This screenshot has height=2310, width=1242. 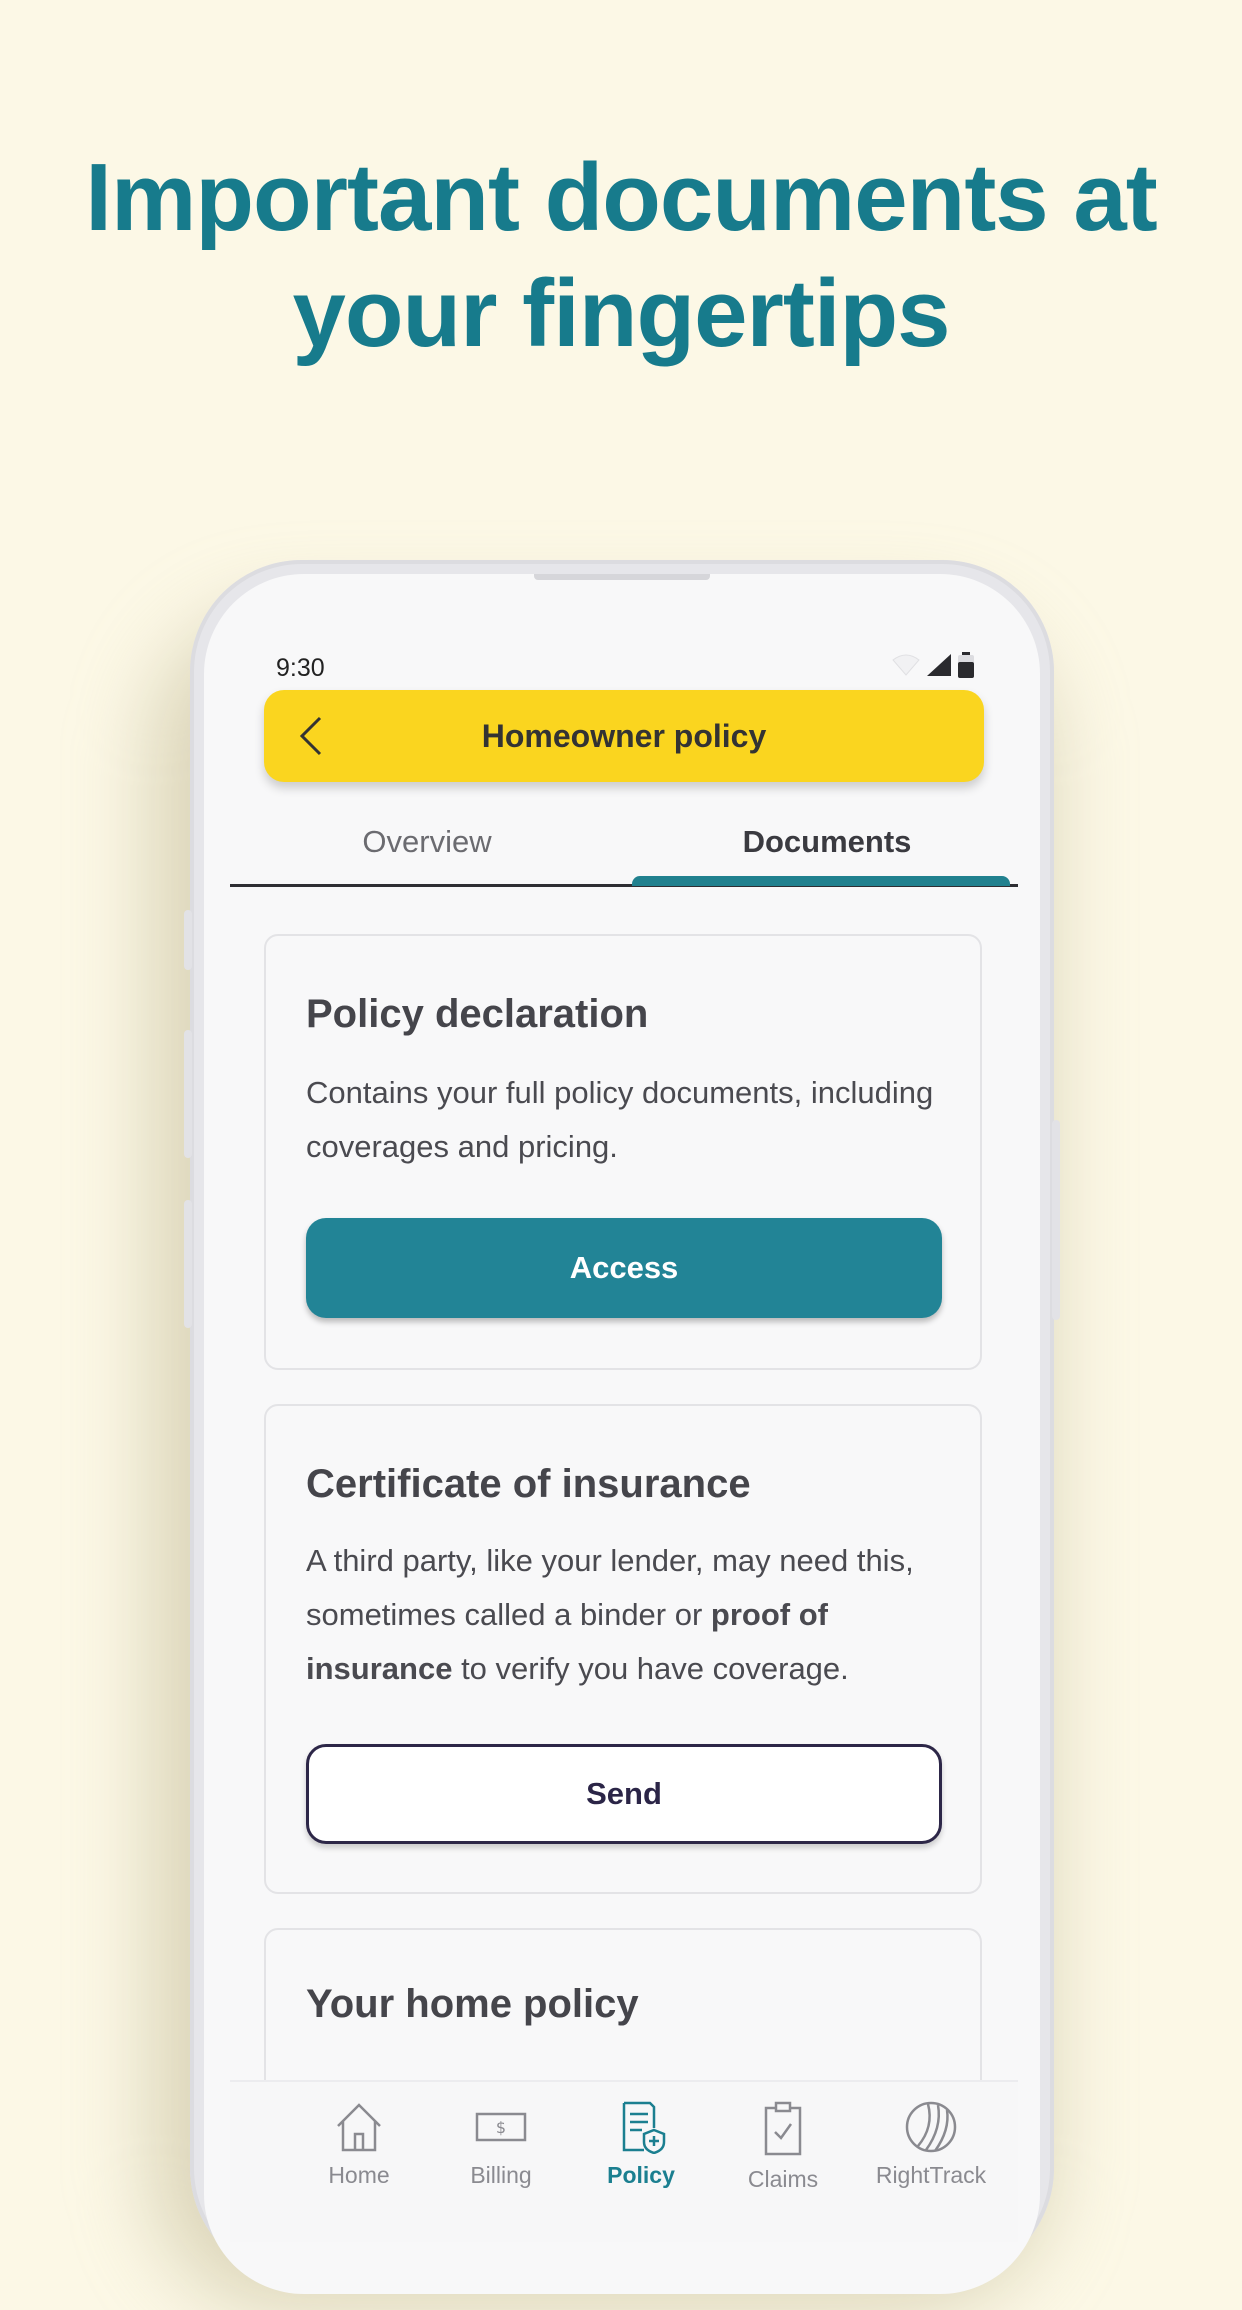 I want to click on nav-label: Claims, so click(x=783, y=2179).